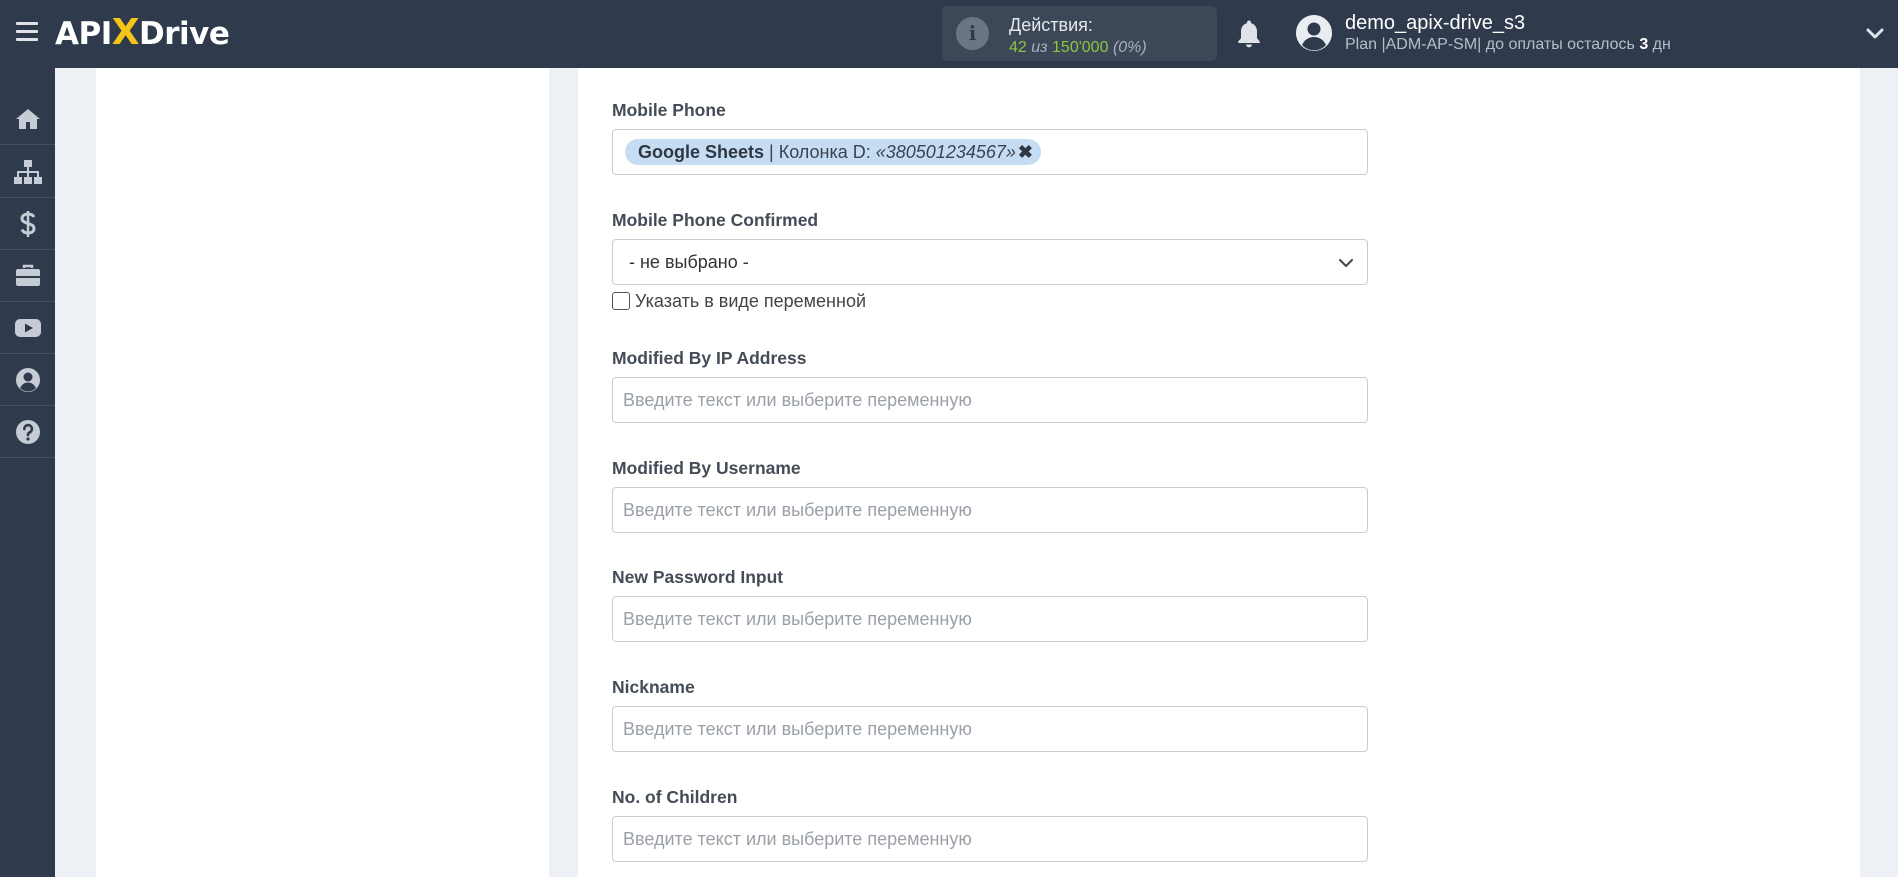 The height and width of the screenshot is (877, 1898). I want to click on modified-by-username-input, so click(990, 510).